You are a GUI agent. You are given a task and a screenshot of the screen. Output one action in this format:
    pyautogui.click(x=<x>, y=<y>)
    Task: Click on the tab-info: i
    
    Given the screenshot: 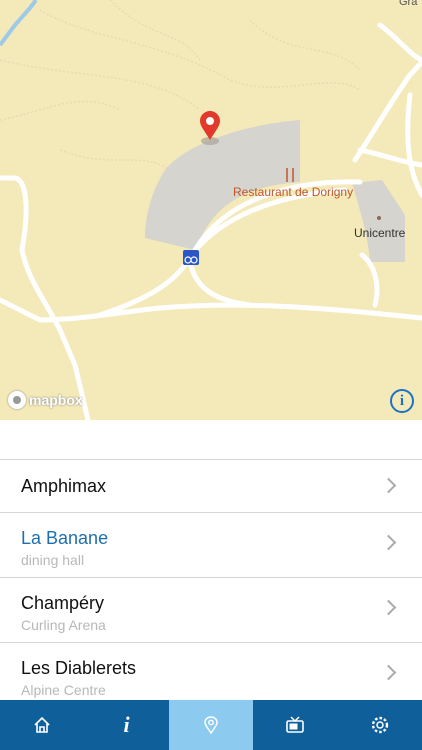 What is the action you would take?
    pyautogui.click(x=126, y=725)
    